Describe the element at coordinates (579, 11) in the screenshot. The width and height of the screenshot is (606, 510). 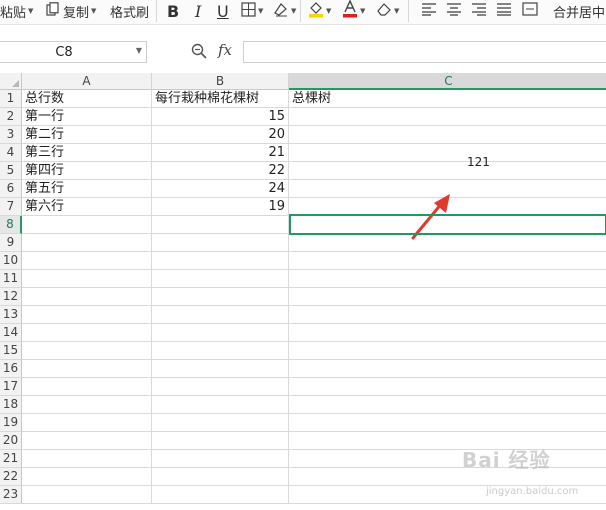
I see `merge-center-button: 合并居中` at that location.